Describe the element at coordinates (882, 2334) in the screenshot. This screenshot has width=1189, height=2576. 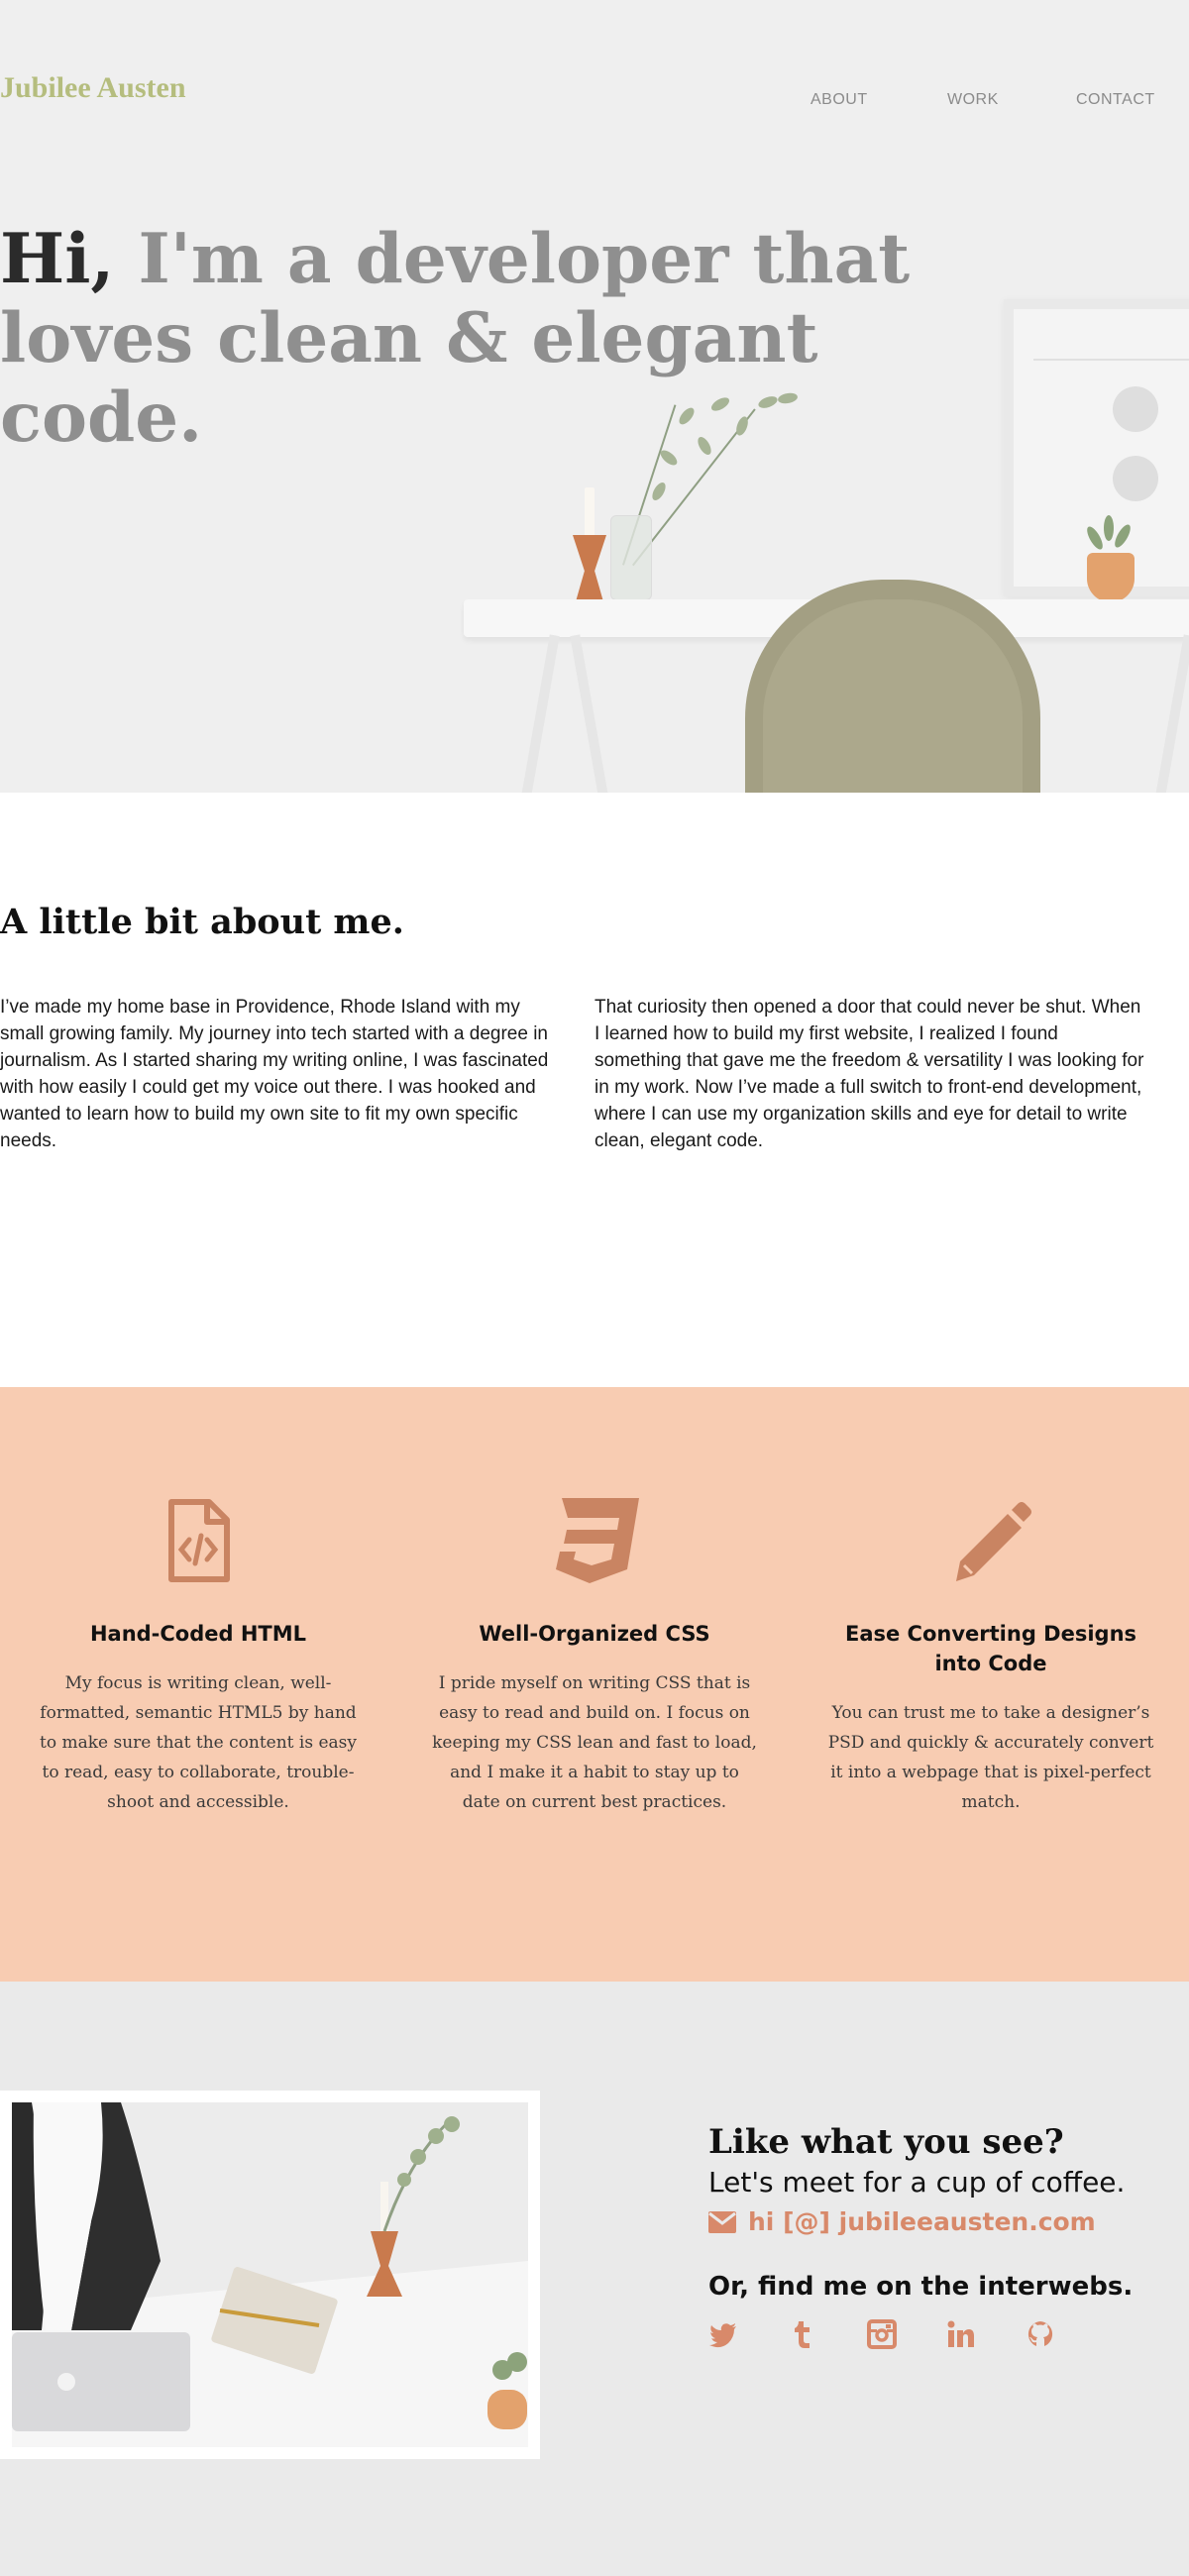
I see `instagram-icon` at that location.